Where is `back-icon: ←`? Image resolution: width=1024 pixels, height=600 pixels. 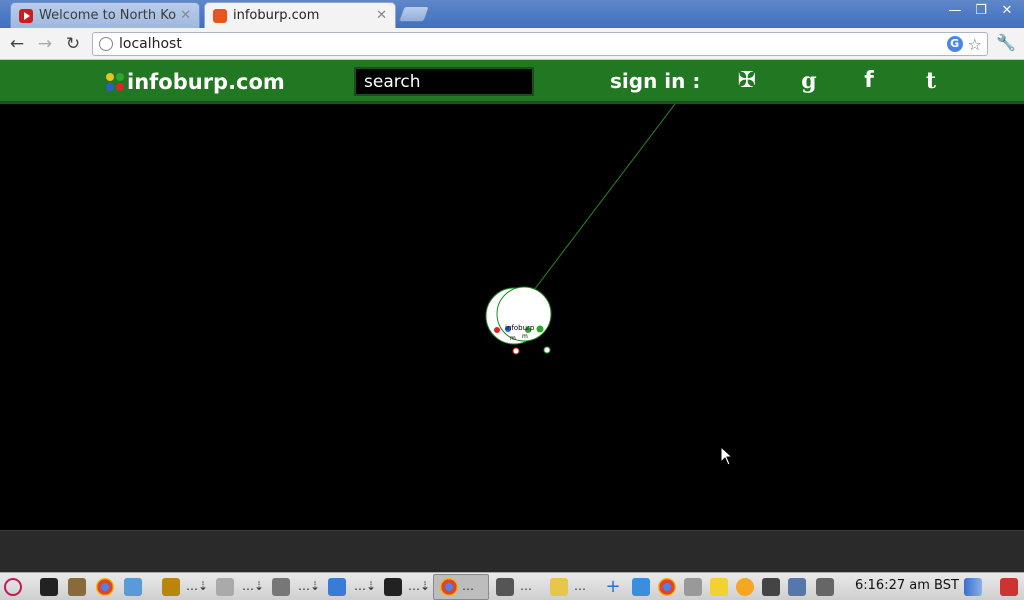
back-icon: ← is located at coordinates (17, 44).